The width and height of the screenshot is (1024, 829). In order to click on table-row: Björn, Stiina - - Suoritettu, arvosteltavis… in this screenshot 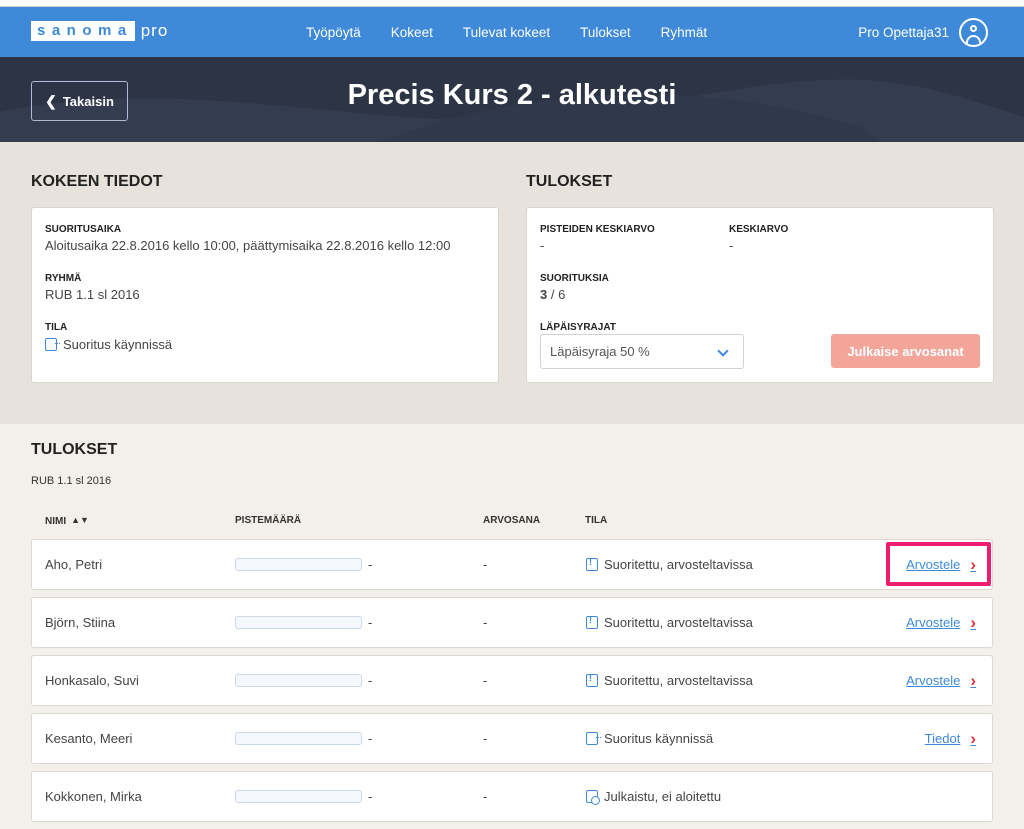, I will do `click(512, 622)`.